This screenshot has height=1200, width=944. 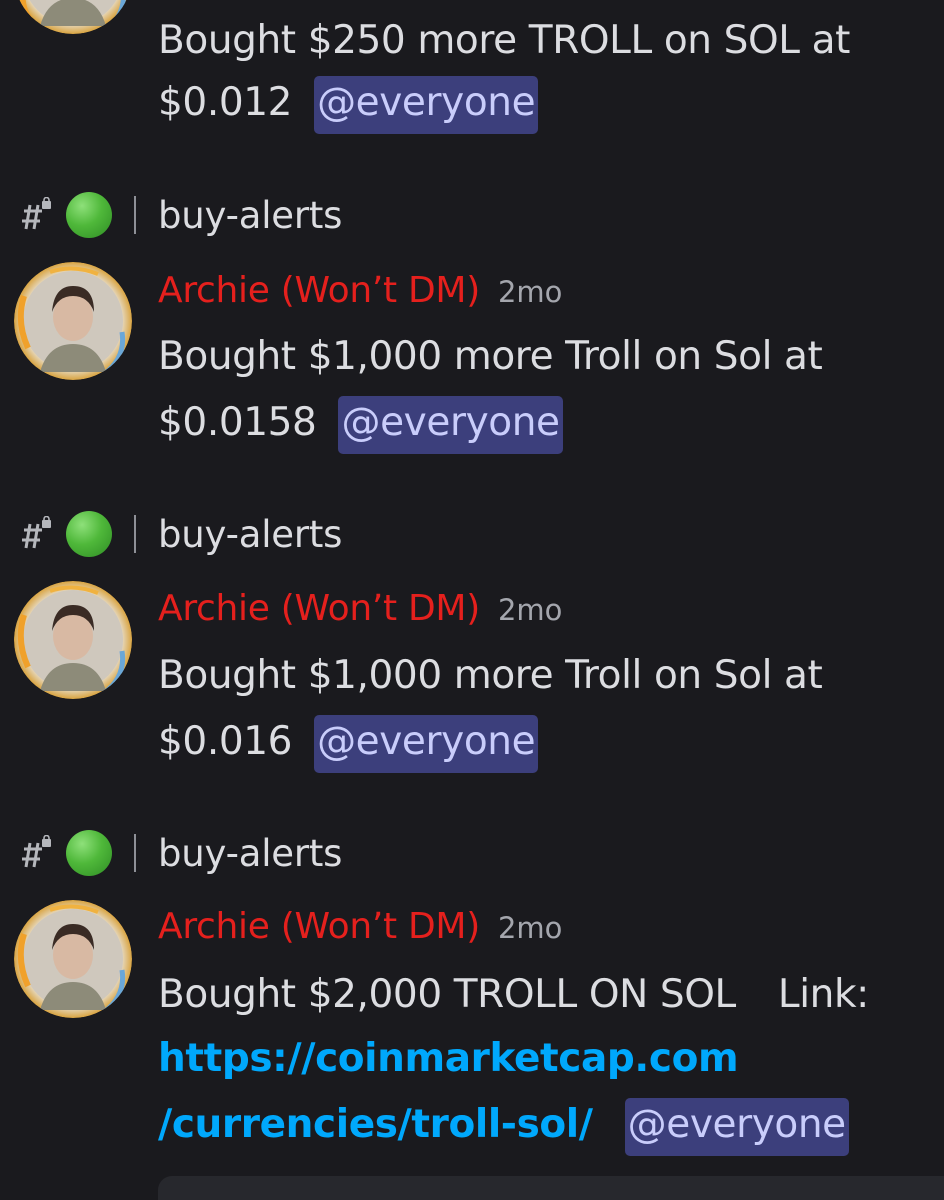 I want to click on link-label: Link:, so click(x=823, y=994).